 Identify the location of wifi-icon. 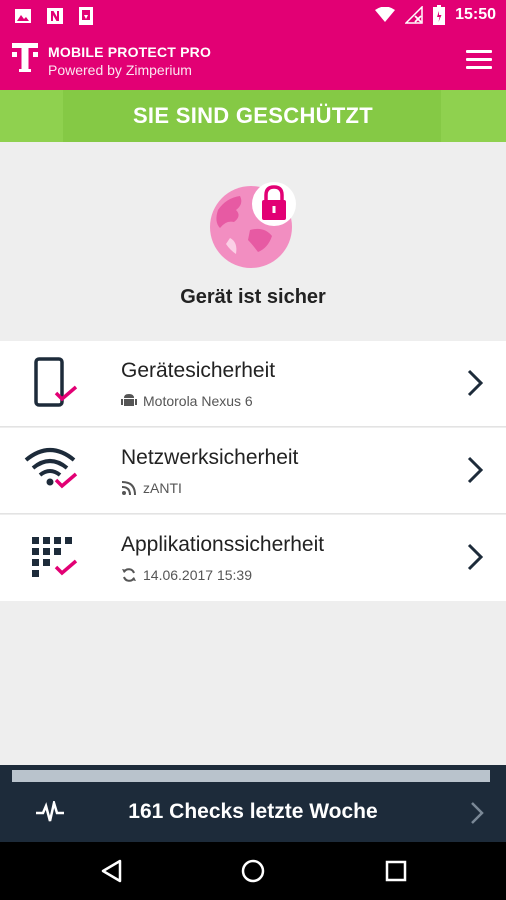
(385, 14).